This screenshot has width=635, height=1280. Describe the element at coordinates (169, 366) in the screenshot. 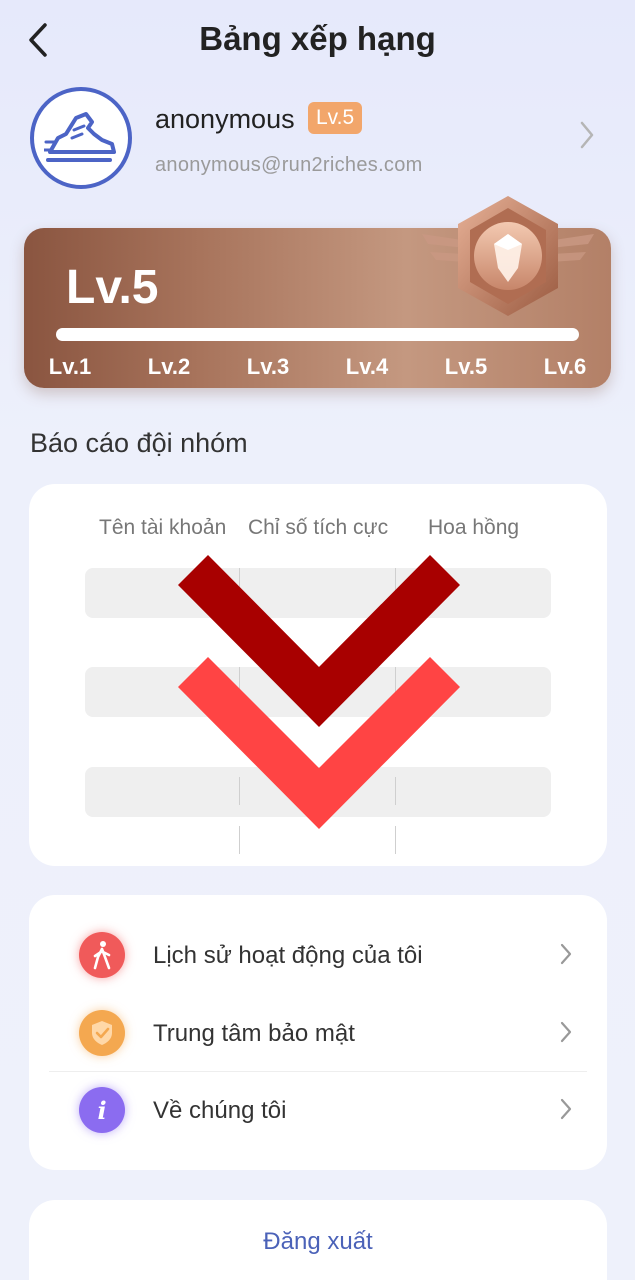

I see `level-tick: Lv.2` at that location.